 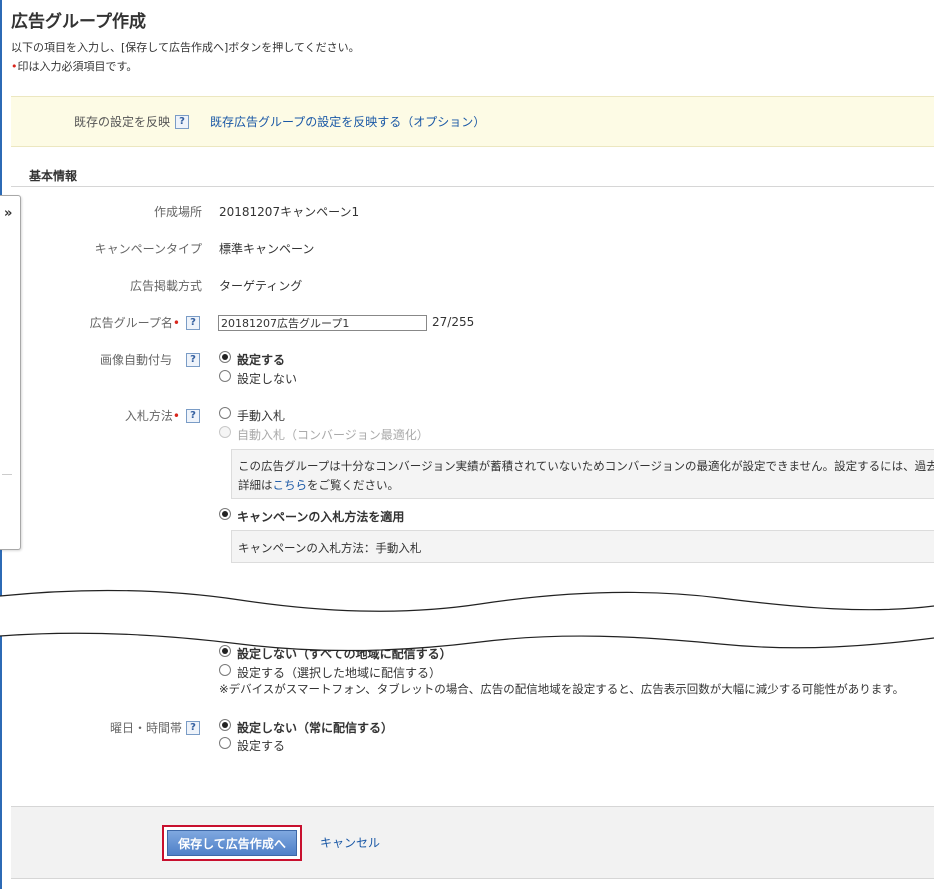 What do you see at coordinates (185, 47) in the screenshot?
I see `page-description: 以下の項目を入力し、[保存して広告作成へ]ボタンを押してください。` at bounding box center [185, 47].